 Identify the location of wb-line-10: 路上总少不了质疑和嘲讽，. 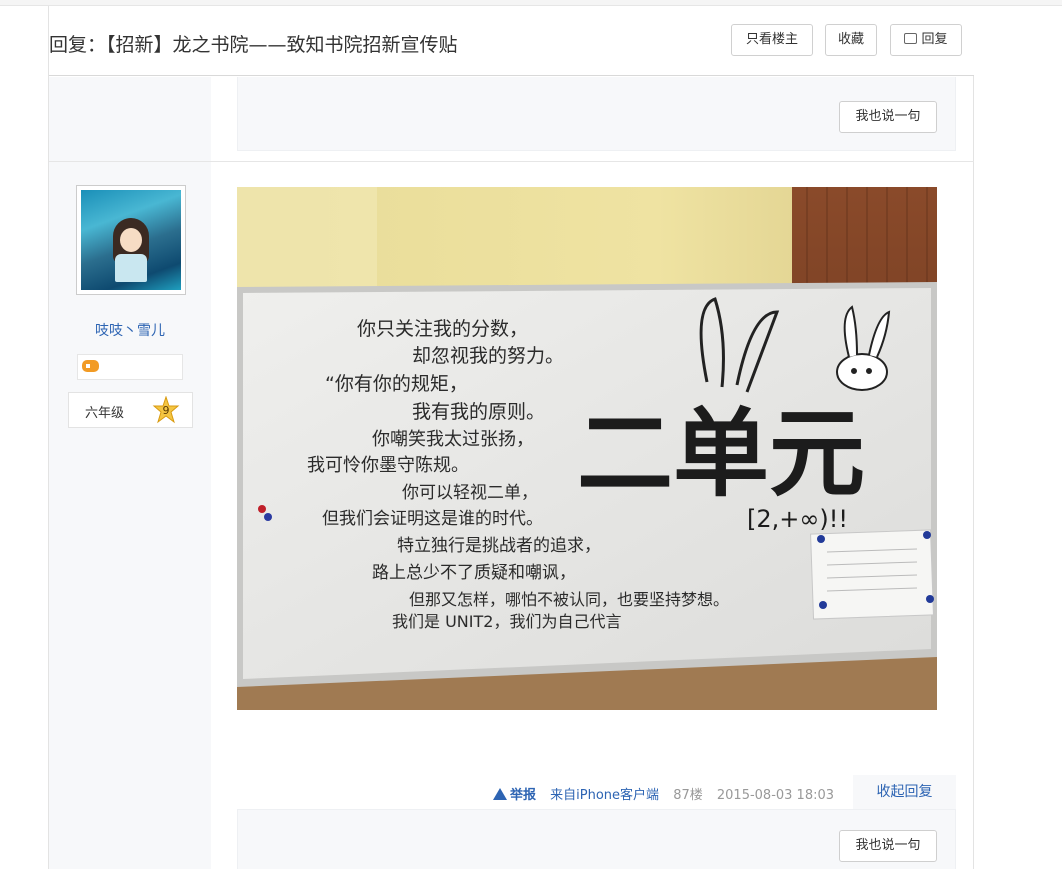
(474, 573).